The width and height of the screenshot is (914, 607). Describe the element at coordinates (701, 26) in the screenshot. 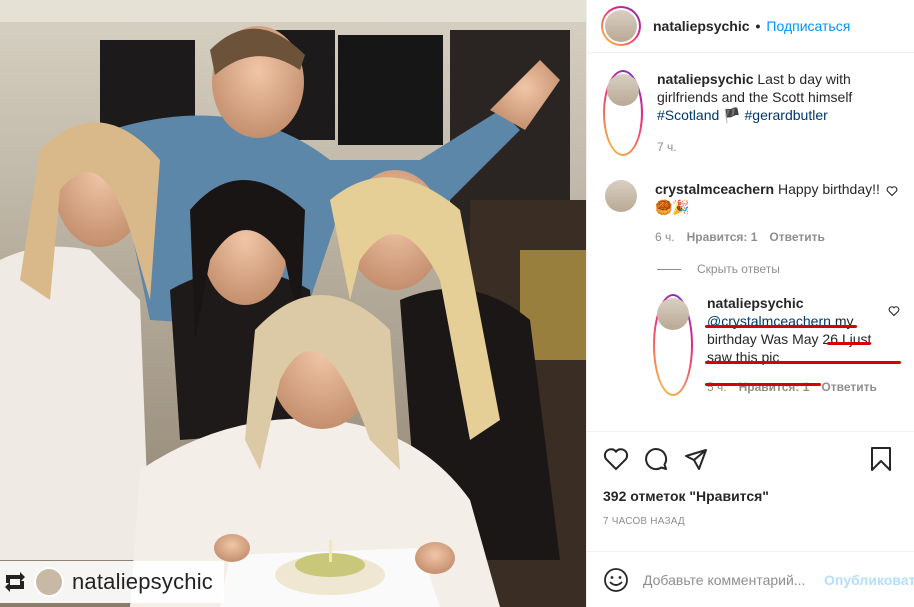

I see `header-username: nataliepsychic` at that location.